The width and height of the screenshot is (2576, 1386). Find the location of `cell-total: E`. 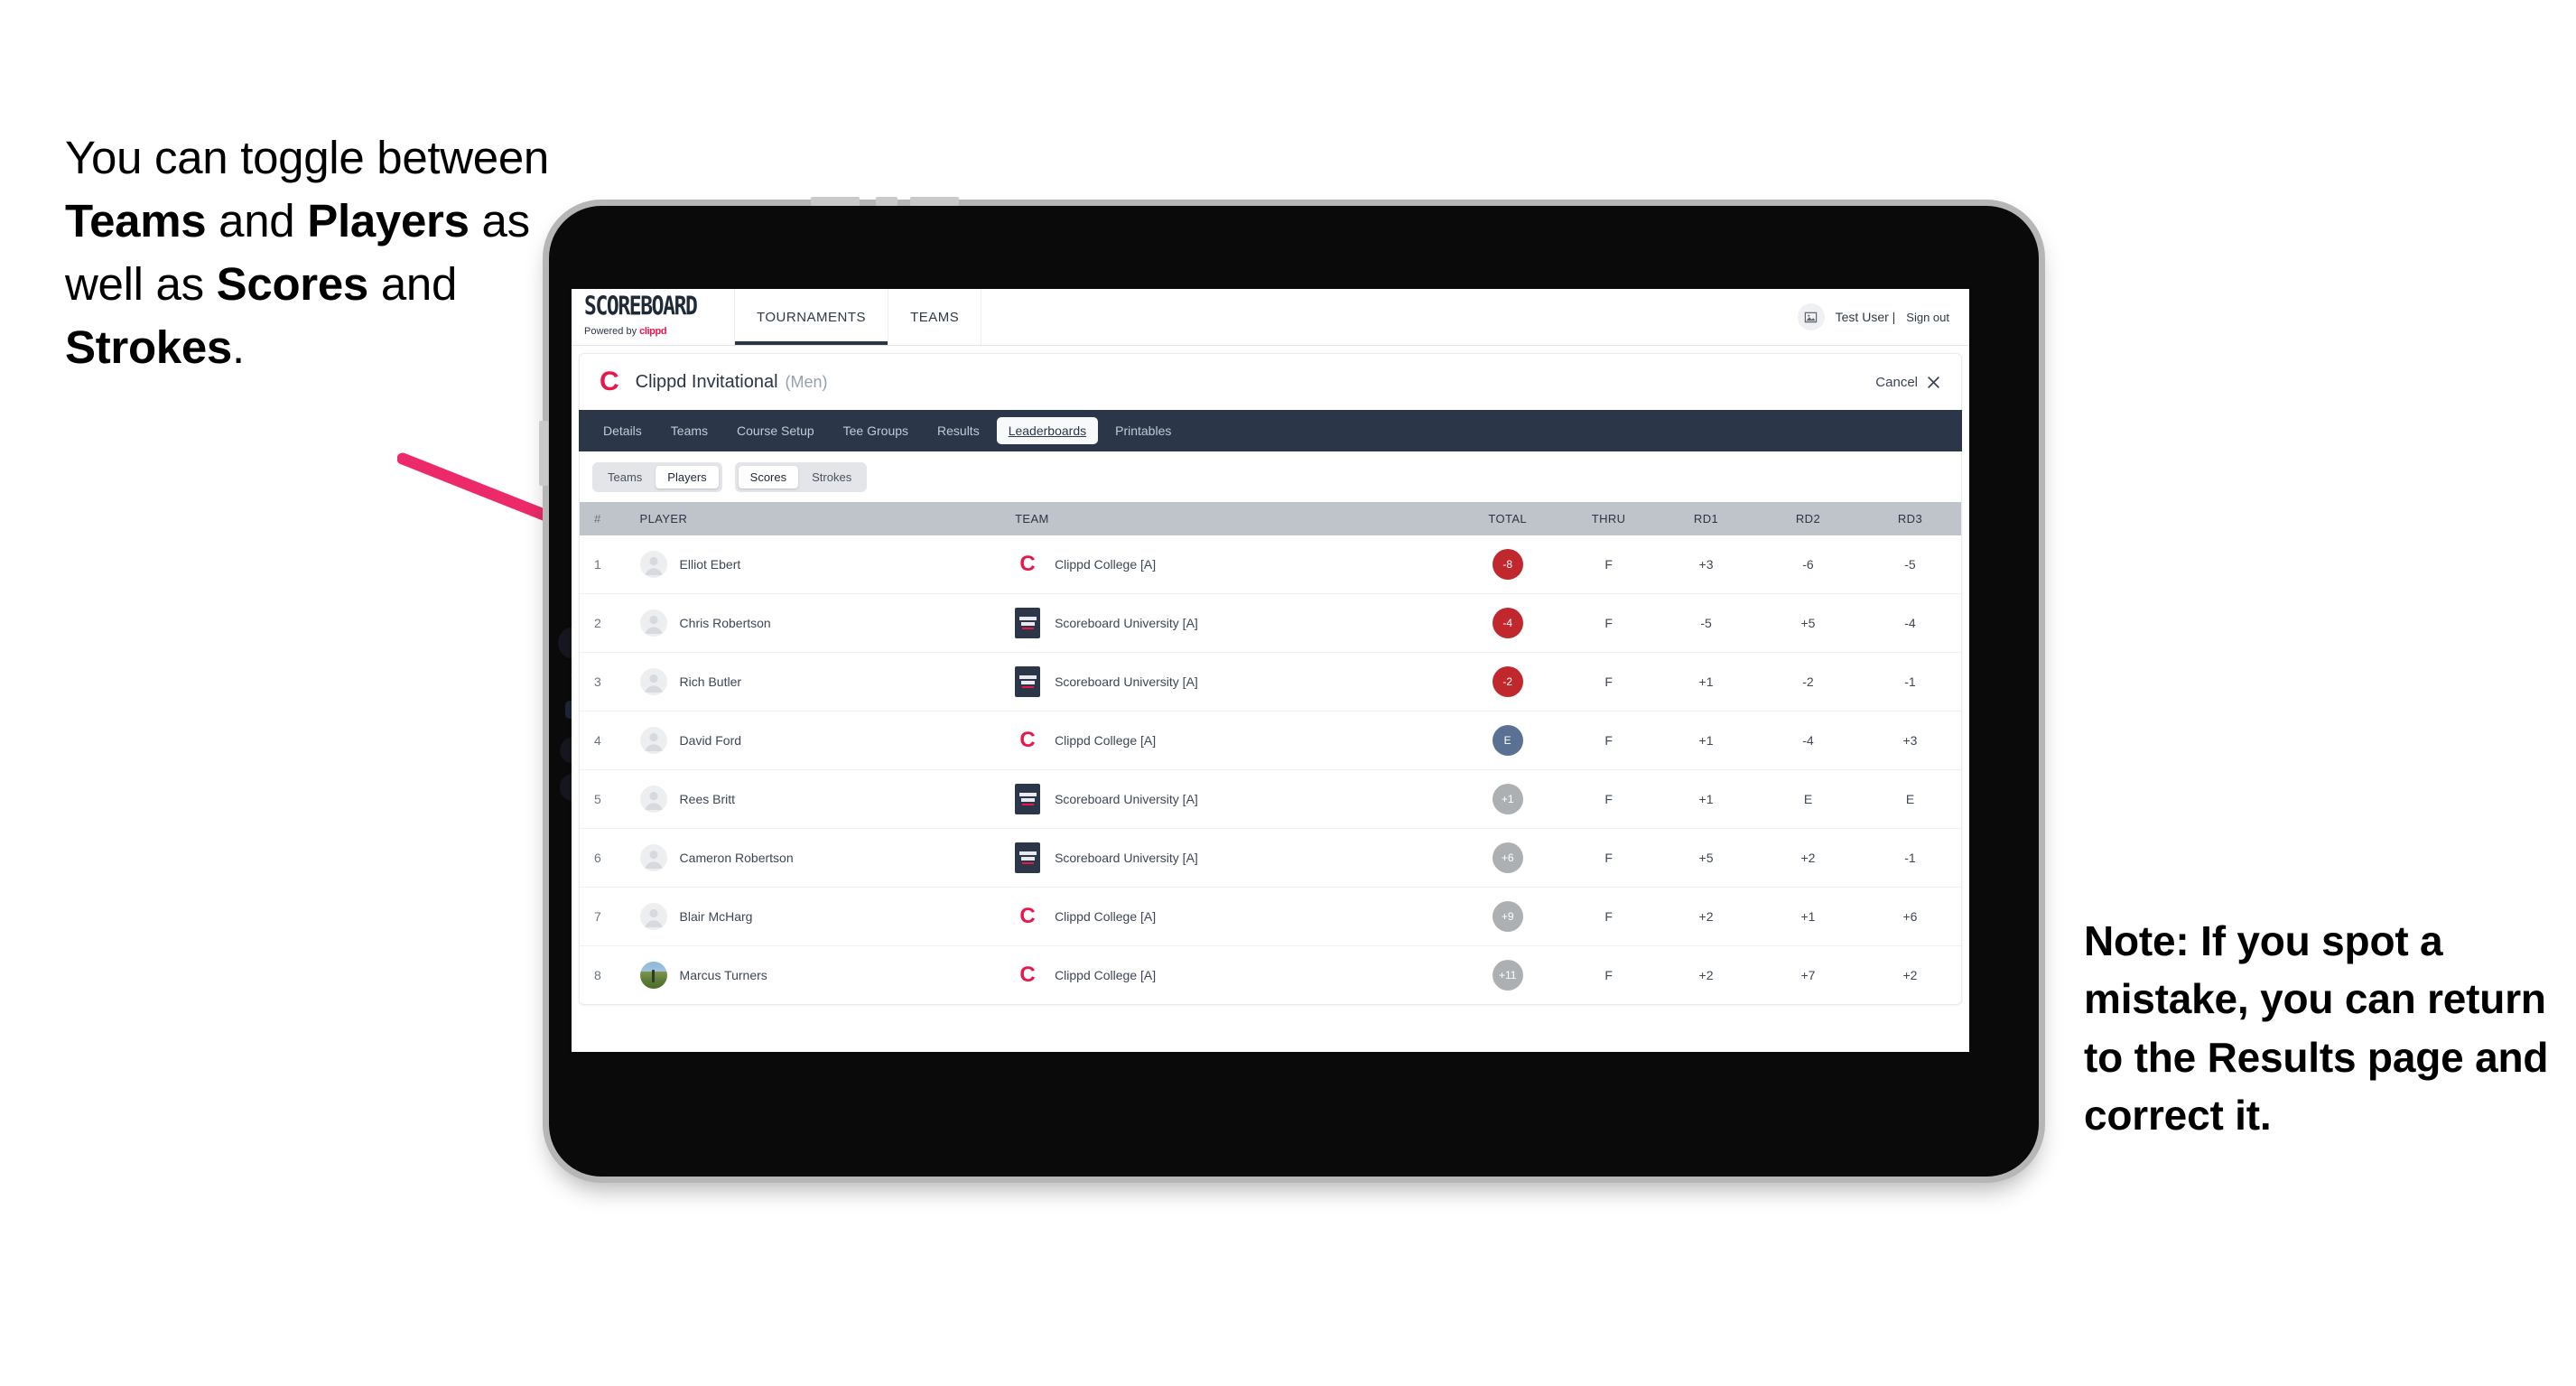

cell-total: E is located at coordinates (1508, 740).